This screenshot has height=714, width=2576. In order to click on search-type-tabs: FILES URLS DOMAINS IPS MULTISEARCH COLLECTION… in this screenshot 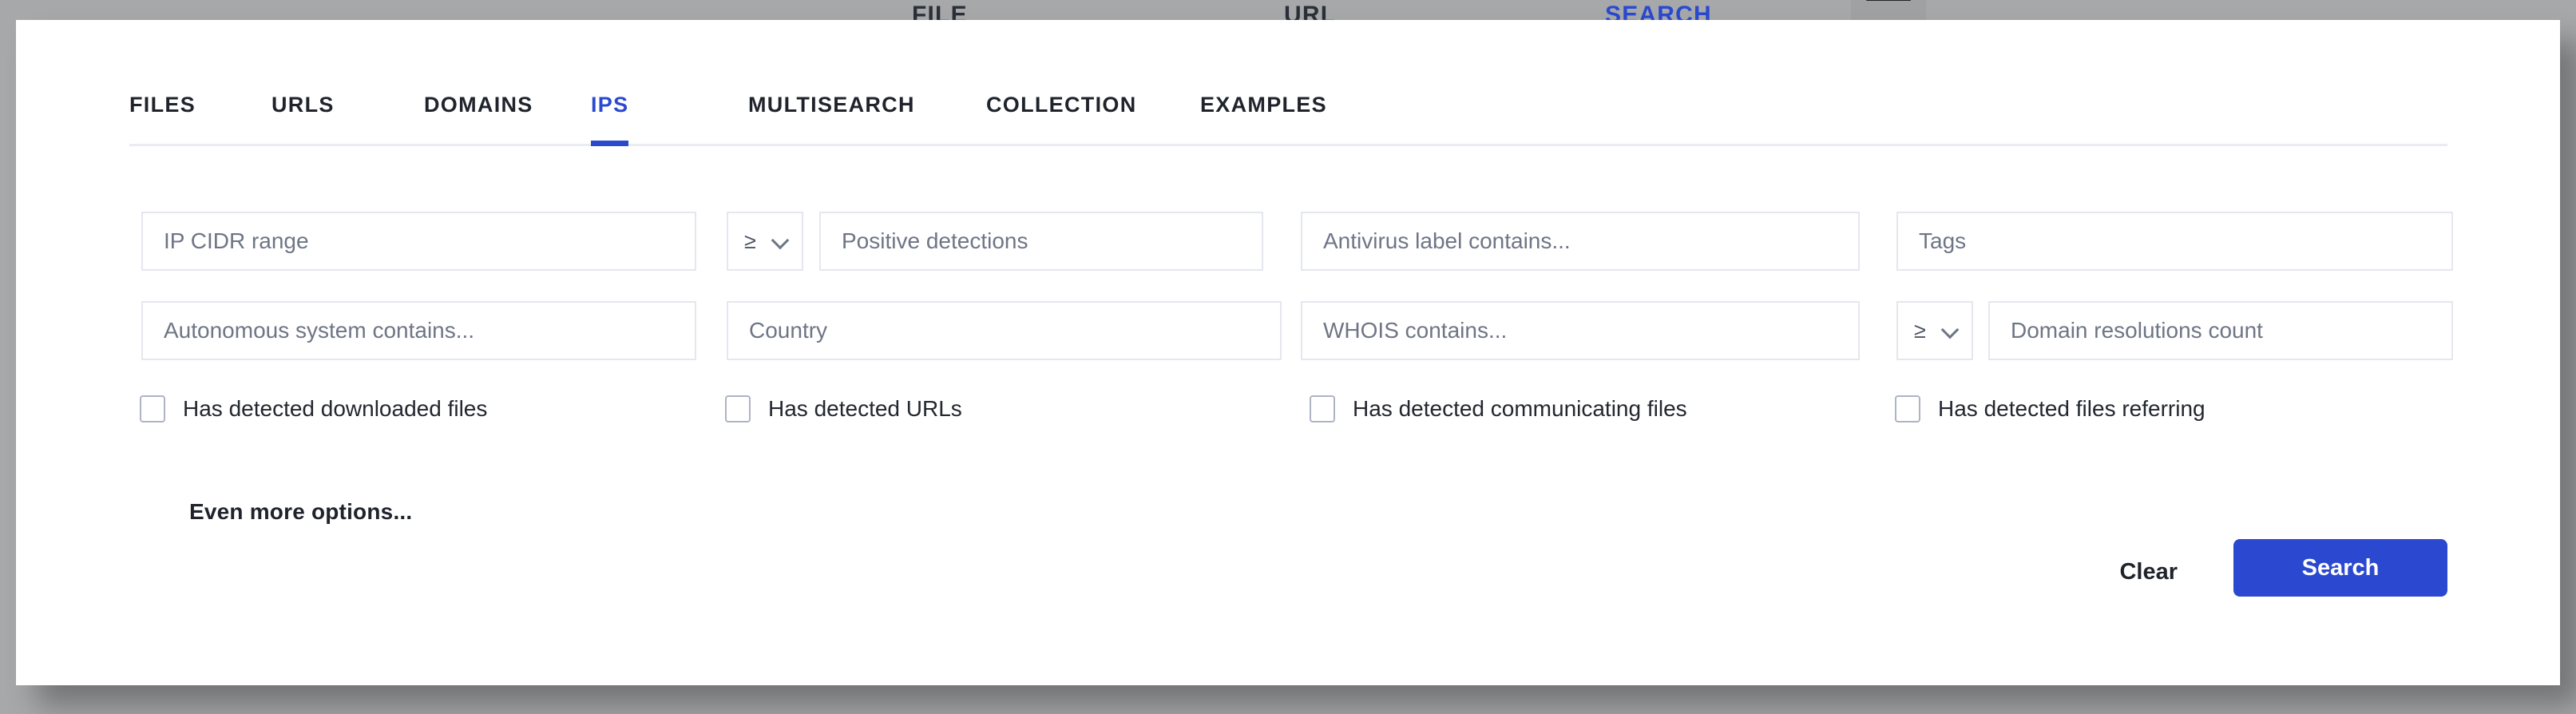, I will do `click(1288, 114)`.